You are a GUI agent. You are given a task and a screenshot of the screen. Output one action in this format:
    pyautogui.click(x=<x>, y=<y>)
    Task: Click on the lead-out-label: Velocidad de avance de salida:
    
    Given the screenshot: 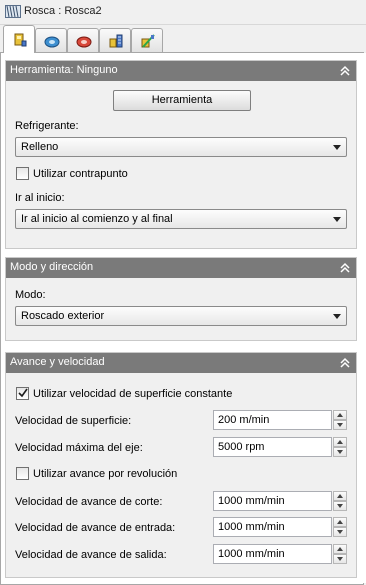 What is the action you would take?
    pyautogui.click(x=91, y=555)
    